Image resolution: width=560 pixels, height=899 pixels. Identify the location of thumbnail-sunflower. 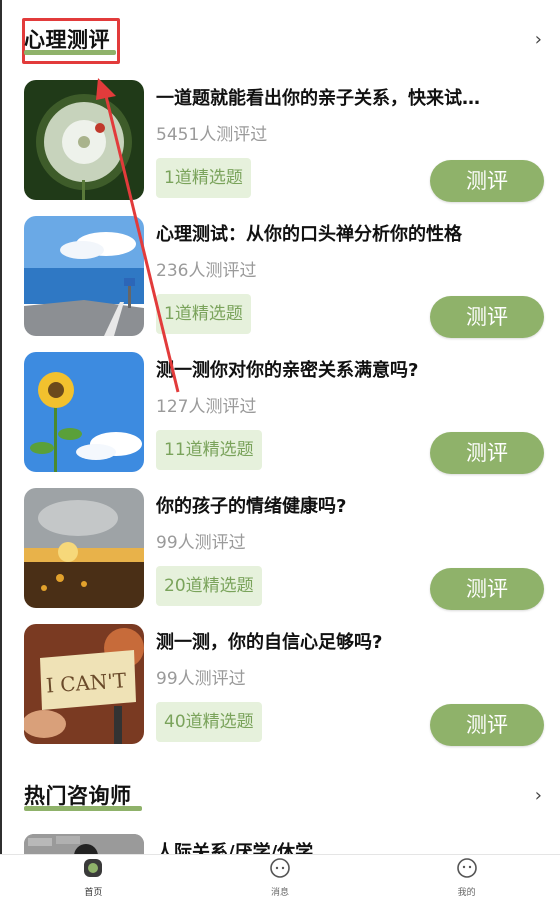
(84, 412).